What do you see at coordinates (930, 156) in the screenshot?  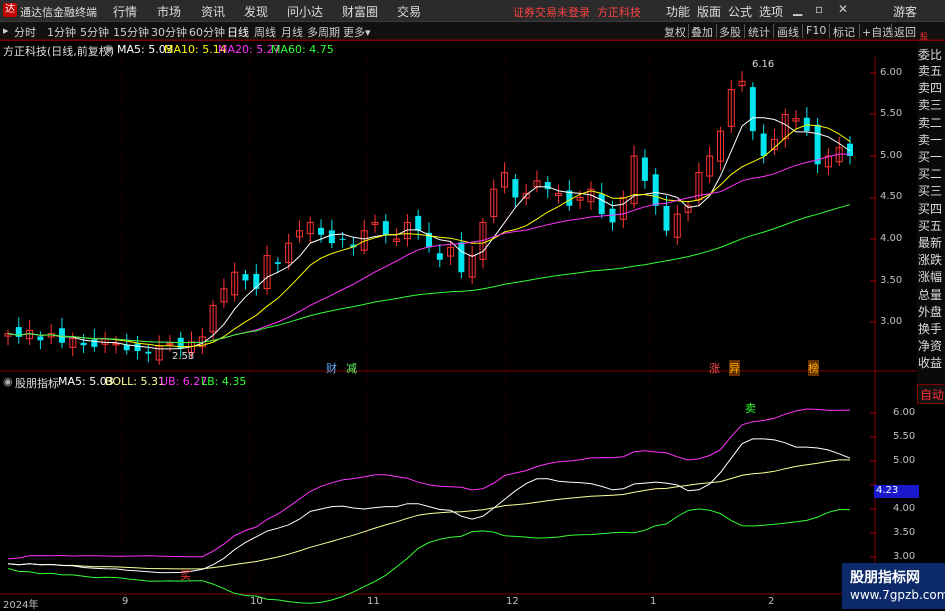 I see `panel-item: 买一` at bounding box center [930, 156].